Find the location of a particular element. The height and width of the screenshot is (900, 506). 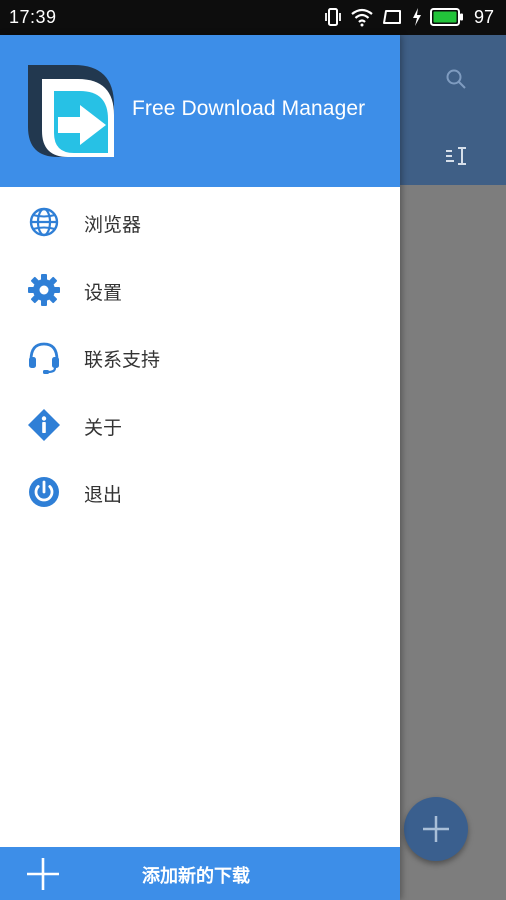

drawer-header: Free Download Manager is located at coordinates (200, 111).